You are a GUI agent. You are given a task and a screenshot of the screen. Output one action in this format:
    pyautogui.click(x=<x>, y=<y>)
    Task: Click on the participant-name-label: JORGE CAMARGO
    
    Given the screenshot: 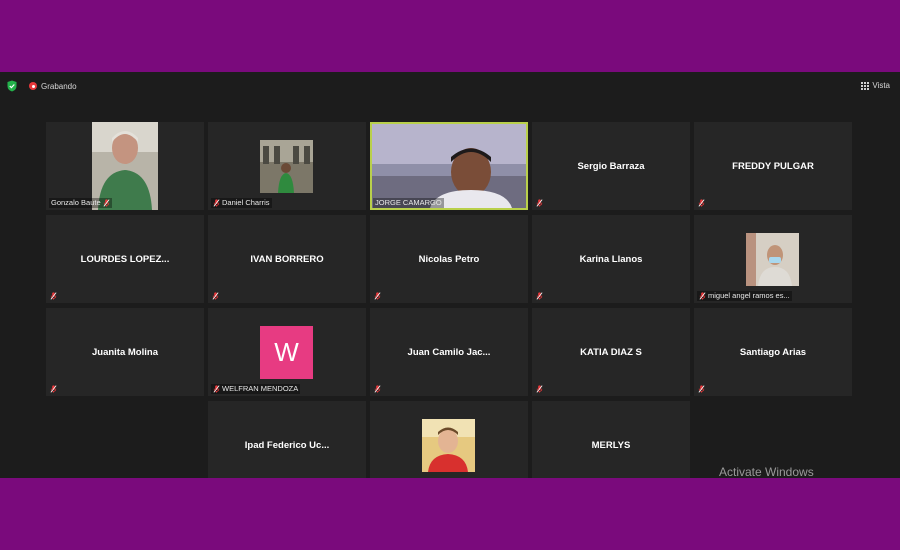 What is the action you would take?
    pyautogui.click(x=408, y=203)
    